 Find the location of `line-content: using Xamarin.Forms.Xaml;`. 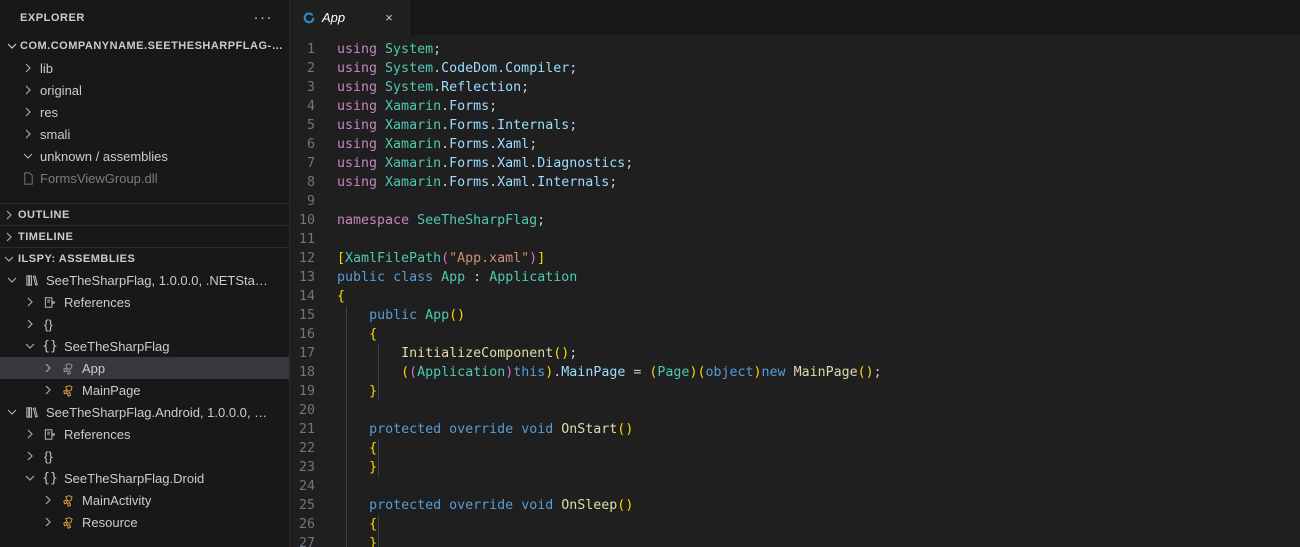

line-content: using Xamarin.Forms.Xaml; is located at coordinates (818, 144).